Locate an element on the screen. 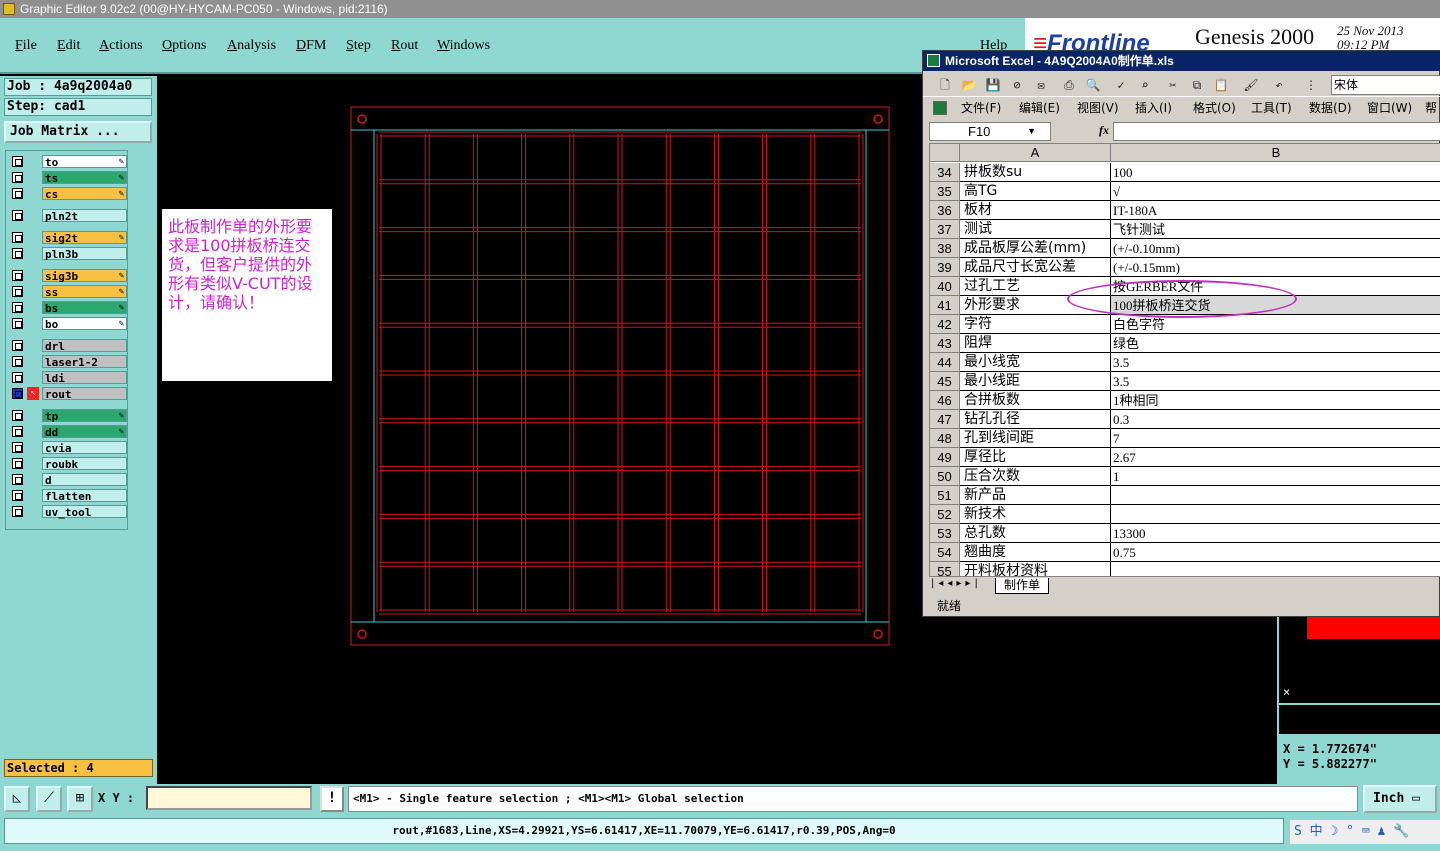  layer-row-d: d is located at coordinates (69, 480).